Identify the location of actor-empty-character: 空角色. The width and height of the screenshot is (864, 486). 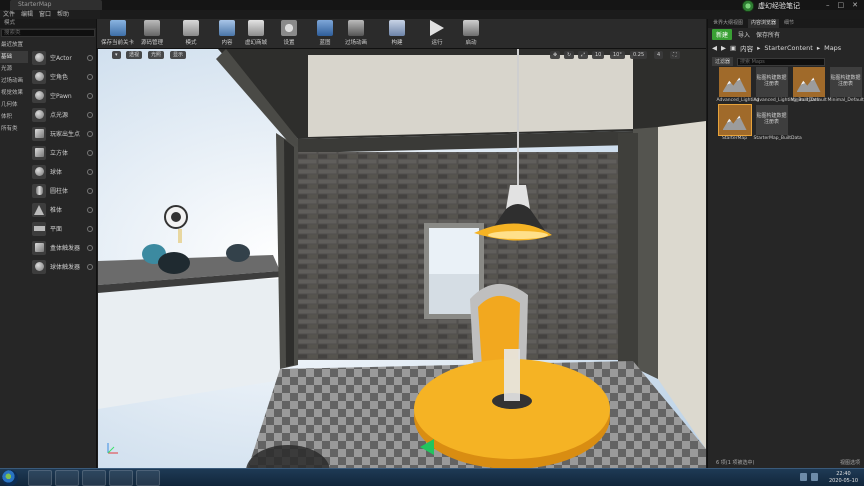
(62, 76).